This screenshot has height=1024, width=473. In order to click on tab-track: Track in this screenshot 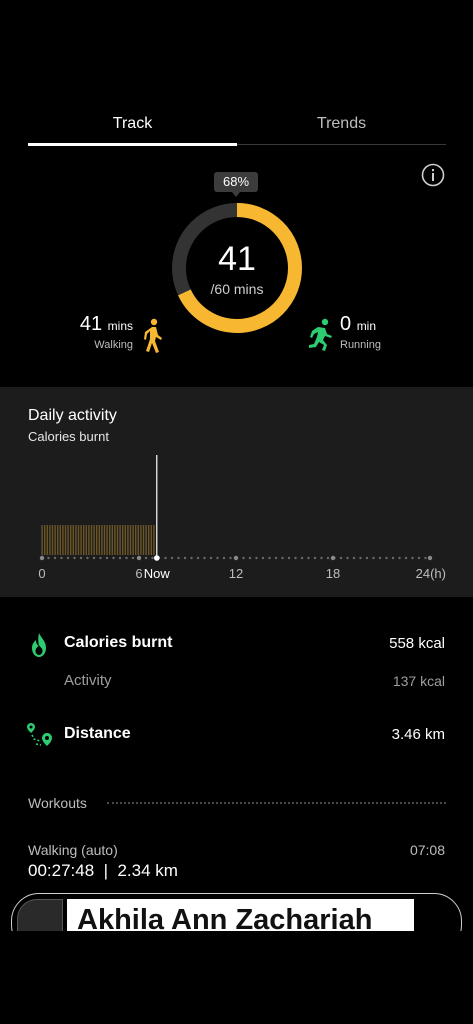, I will do `click(132, 126)`.